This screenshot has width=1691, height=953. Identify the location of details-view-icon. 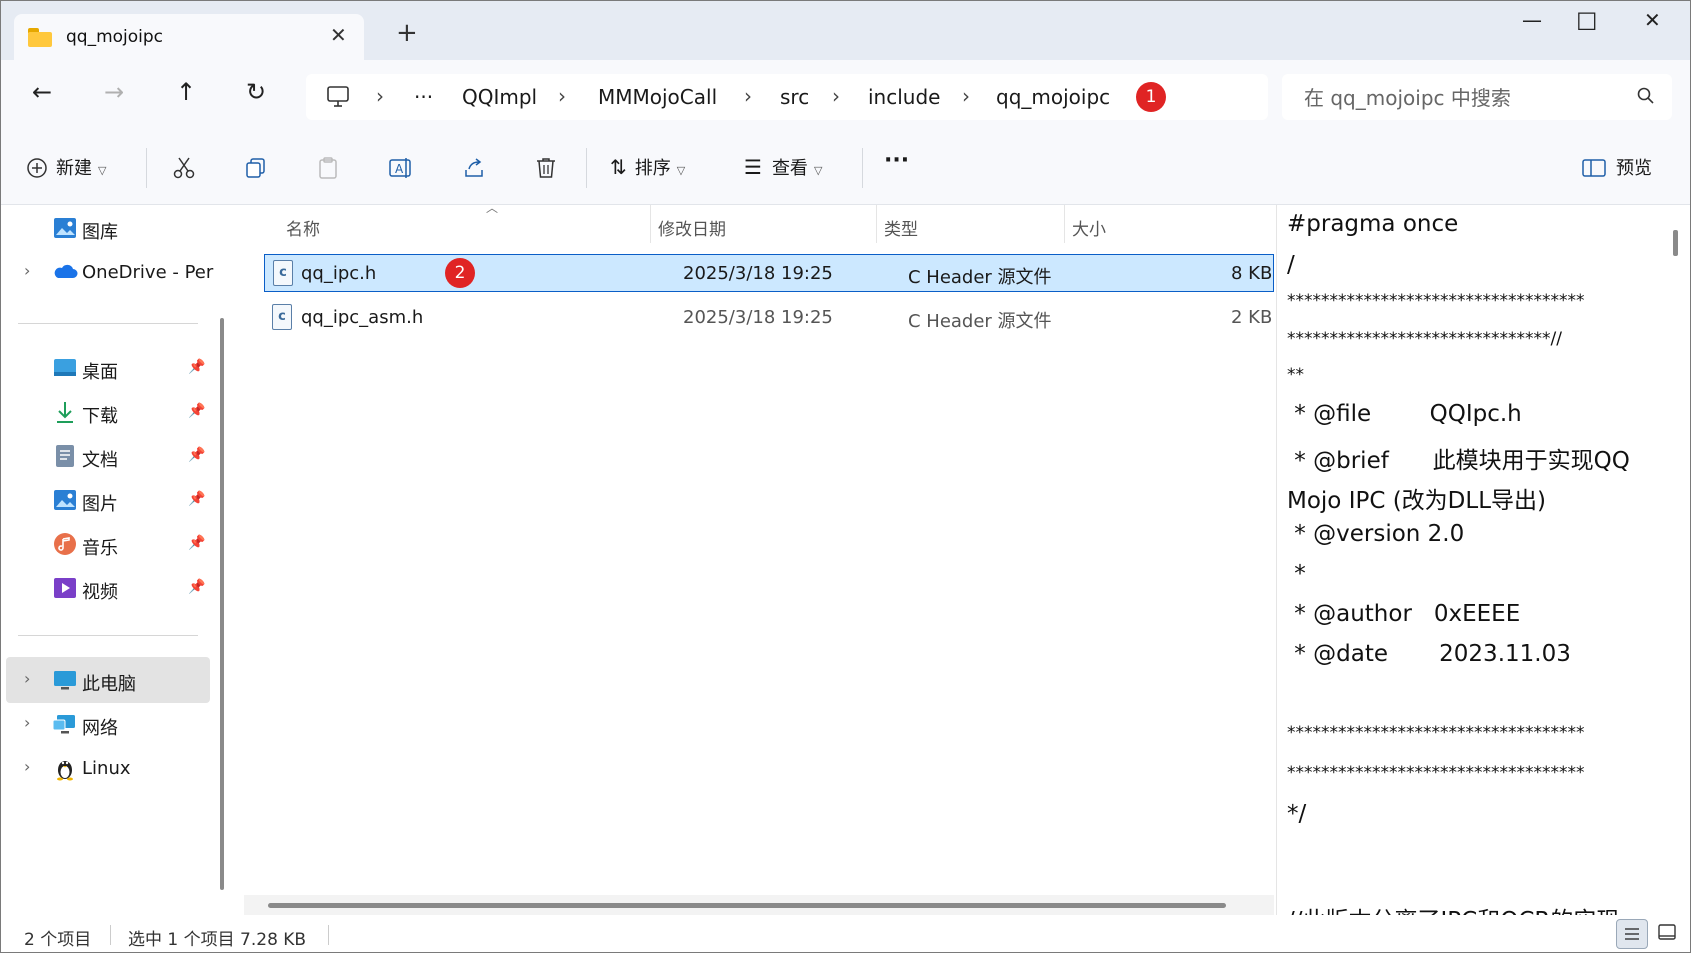
(1632, 934).